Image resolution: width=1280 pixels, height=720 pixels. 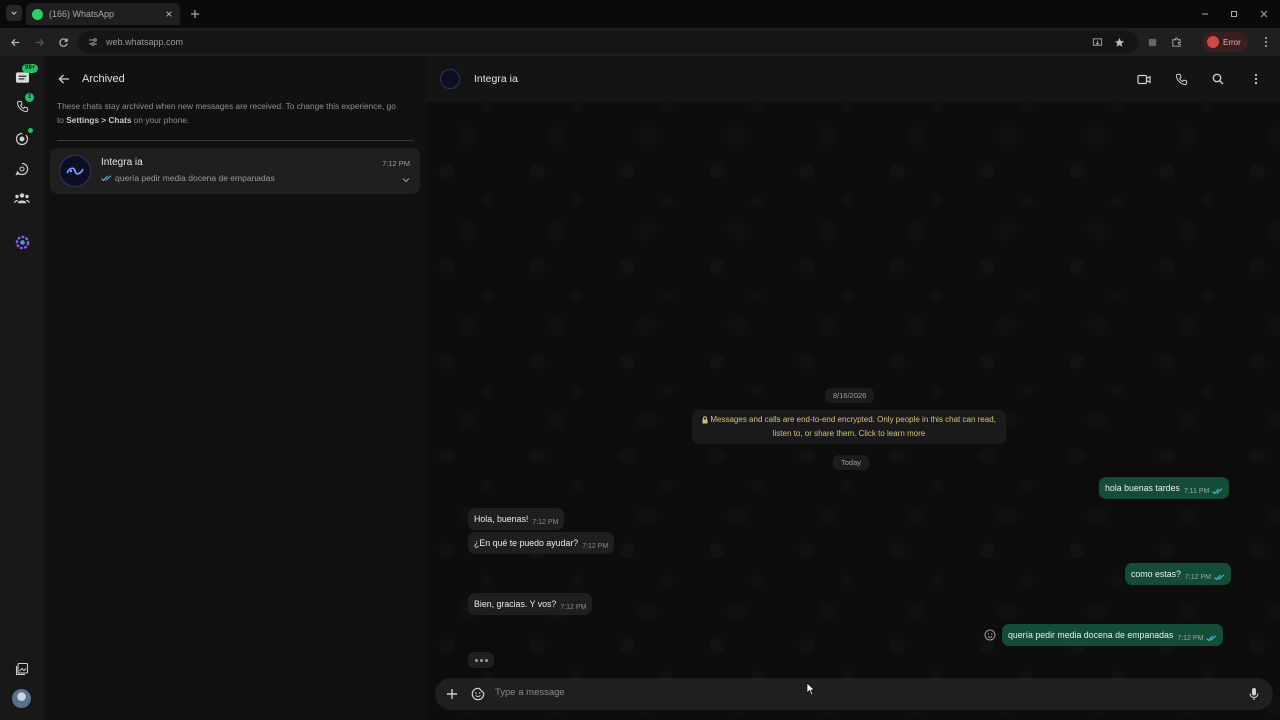 I want to click on message-text: Bien, gracias. Y vos?, so click(x=515, y=604).